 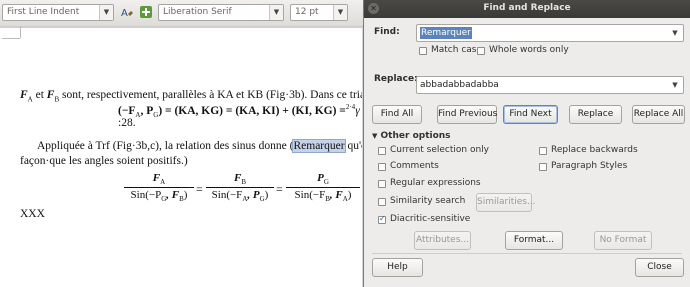 I want to click on replace-input: abbadabbadabba ▼, so click(x=550, y=85).